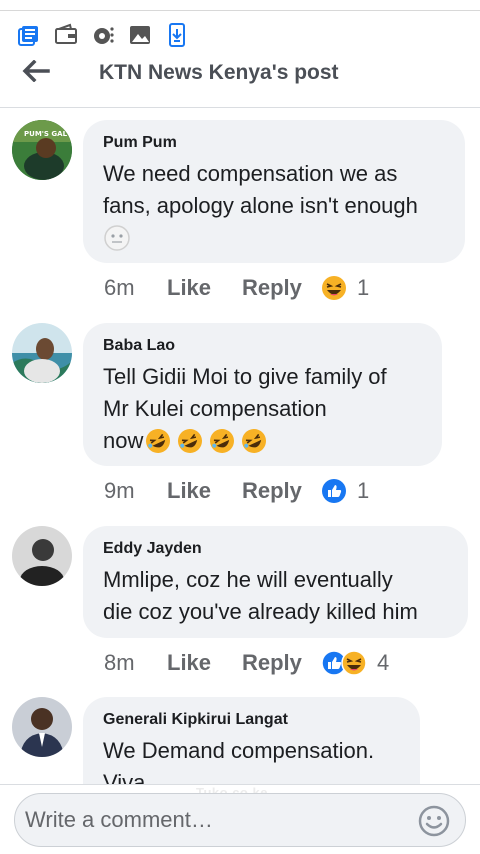 The image size is (480, 854). I want to click on comment-text: We Demand compensation. Viva, so click(251, 759).